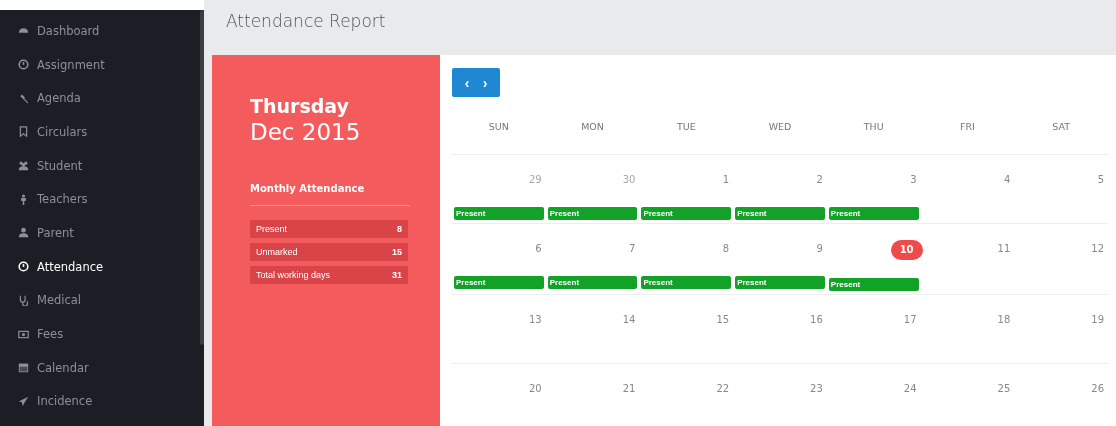  Describe the element at coordinates (100, 300) in the screenshot. I see `sidebar-item: Medical` at that location.